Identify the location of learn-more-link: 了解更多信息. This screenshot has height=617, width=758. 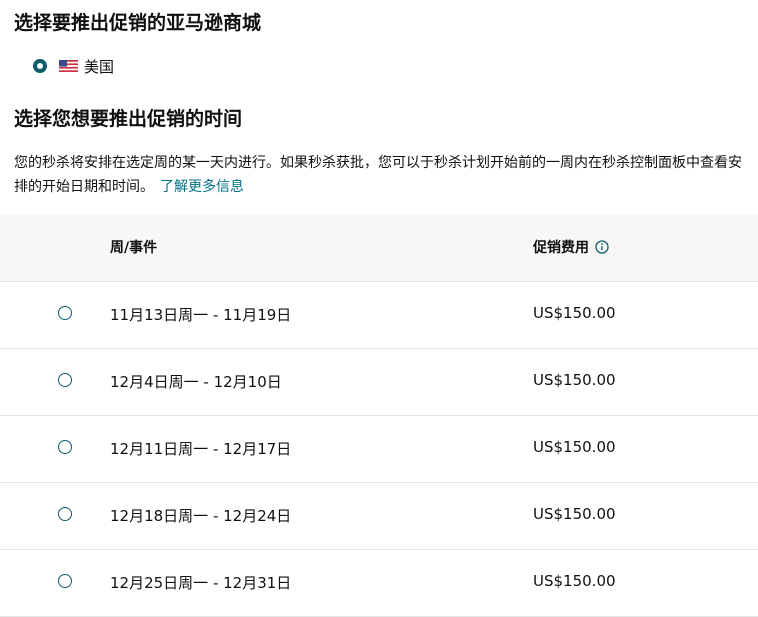
(202, 187).